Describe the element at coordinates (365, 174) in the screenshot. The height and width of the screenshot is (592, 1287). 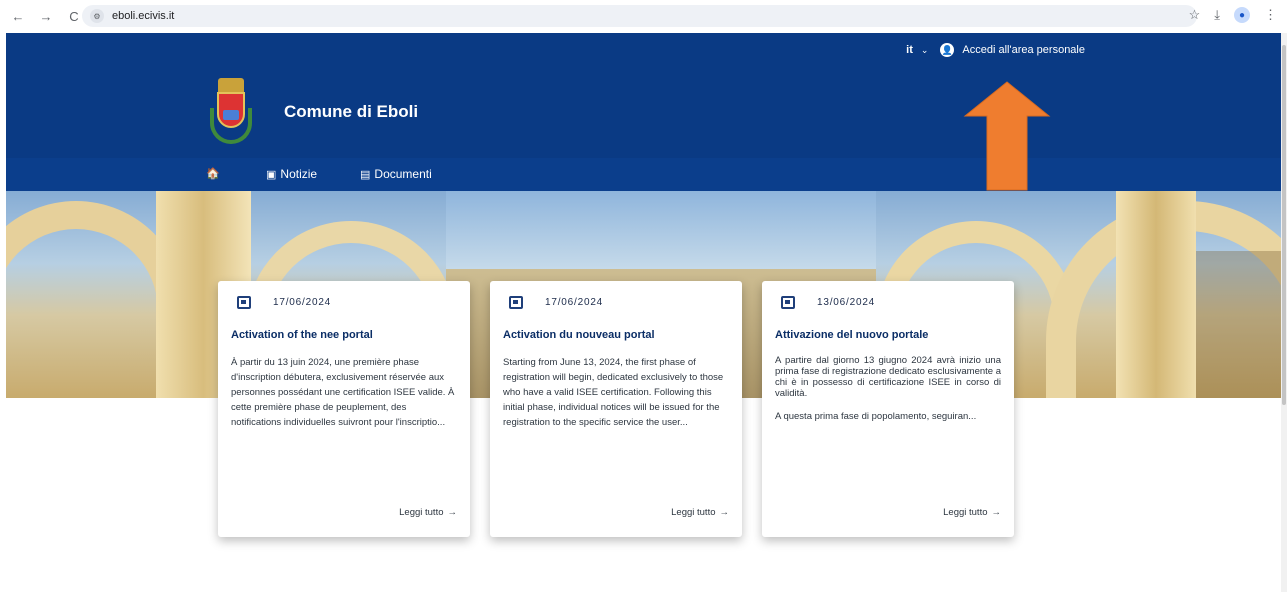
I see `document-icon: ▤` at that location.